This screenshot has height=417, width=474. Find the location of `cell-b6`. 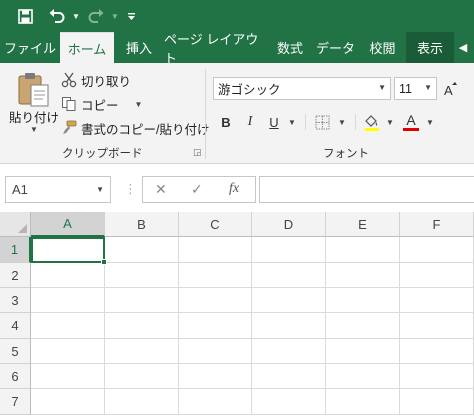

cell-b6 is located at coordinates (142, 376).